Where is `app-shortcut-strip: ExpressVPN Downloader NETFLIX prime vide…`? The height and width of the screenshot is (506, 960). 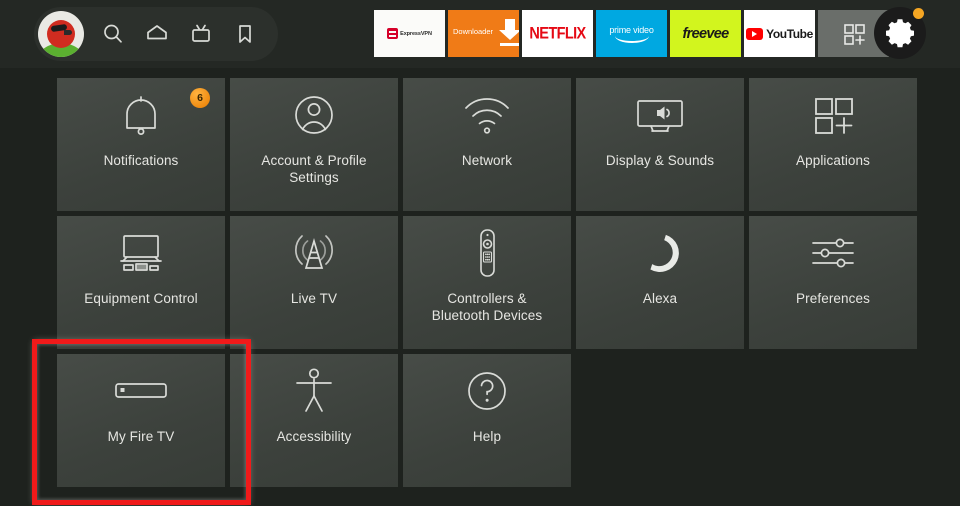
app-shortcut-strip: ExpressVPN Downloader NETFLIX prime vide… is located at coordinates (631, 33).